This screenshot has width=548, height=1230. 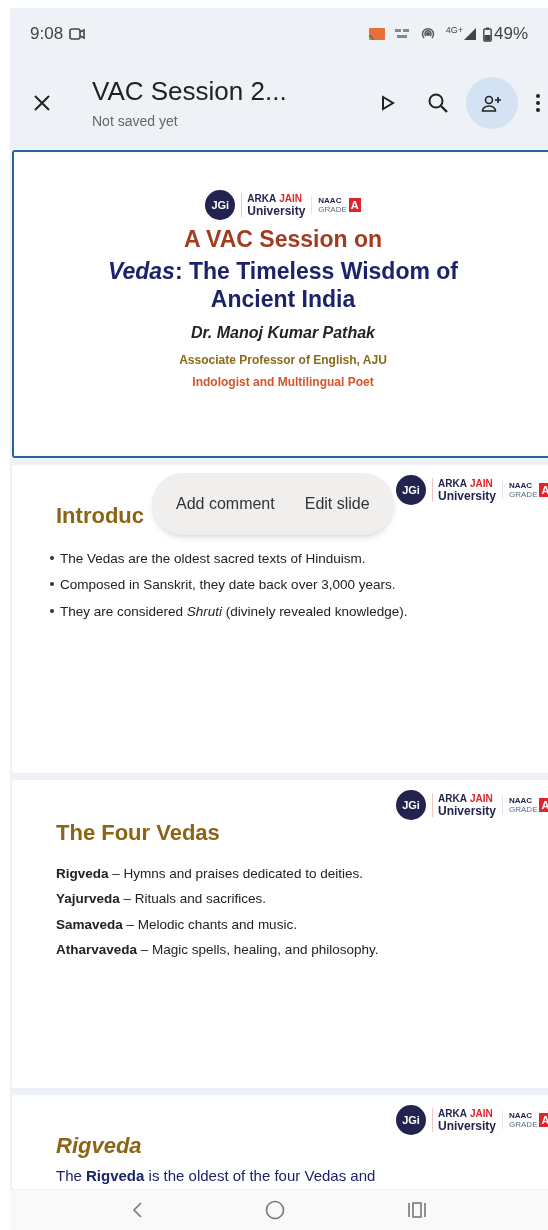 I want to click on menu-item: Add comment, so click(x=225, y=504).